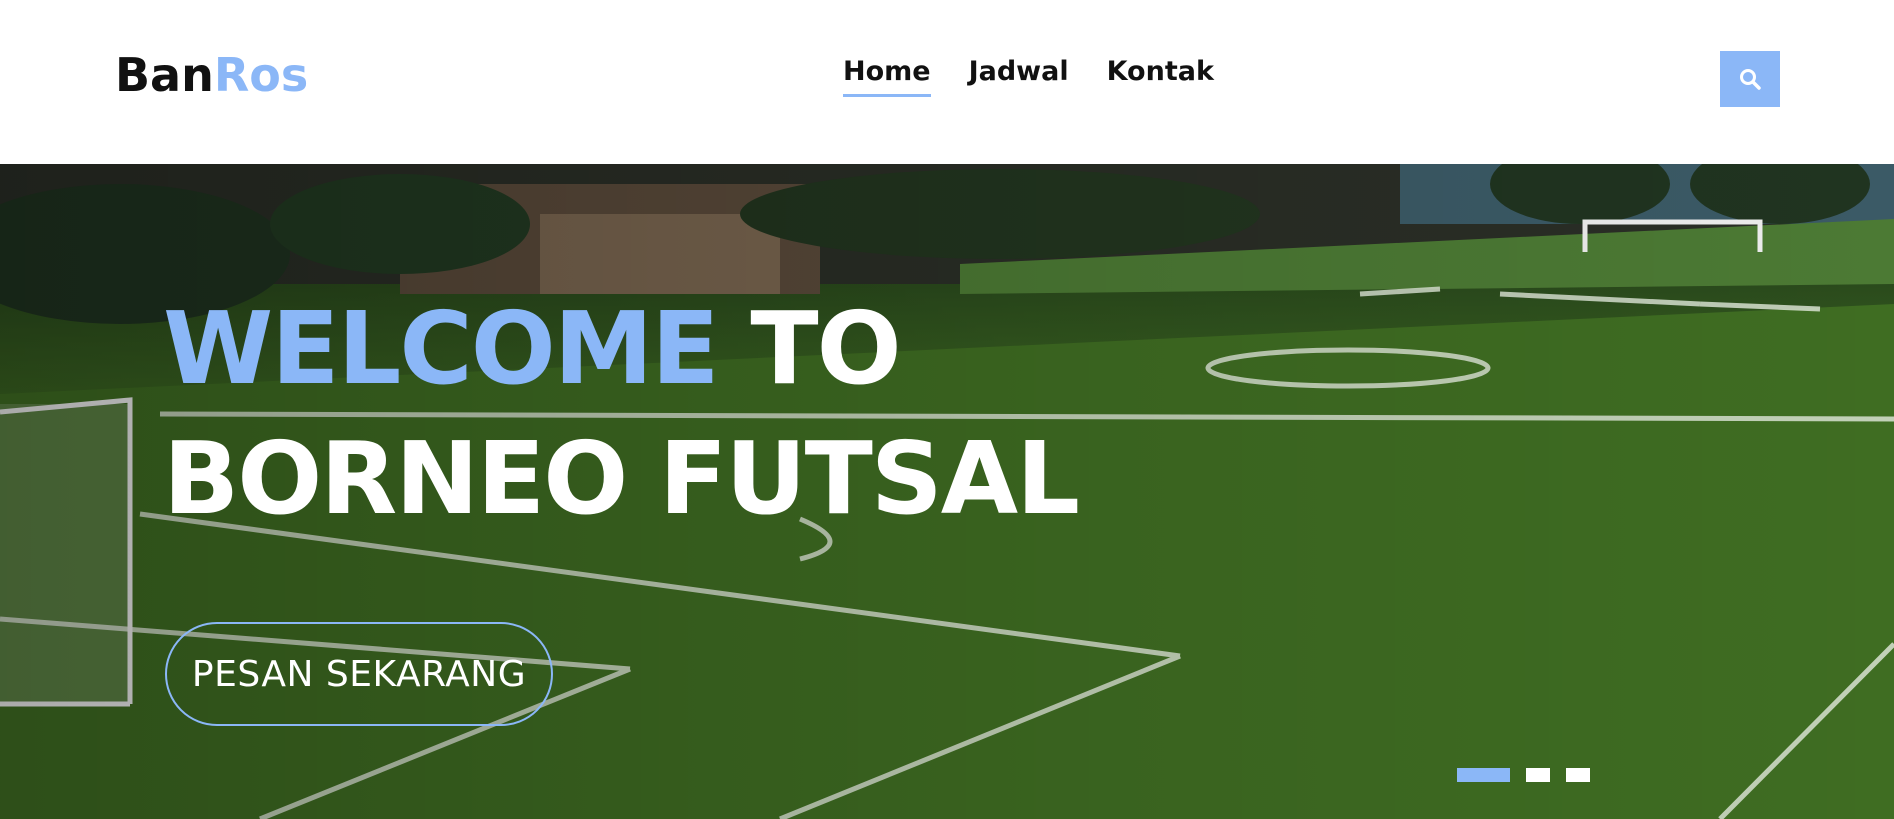  Describe the element at coordinates (621, 478) in the screenshot. I see `headline-line-2: BORNEO FUTSAL` at that location.